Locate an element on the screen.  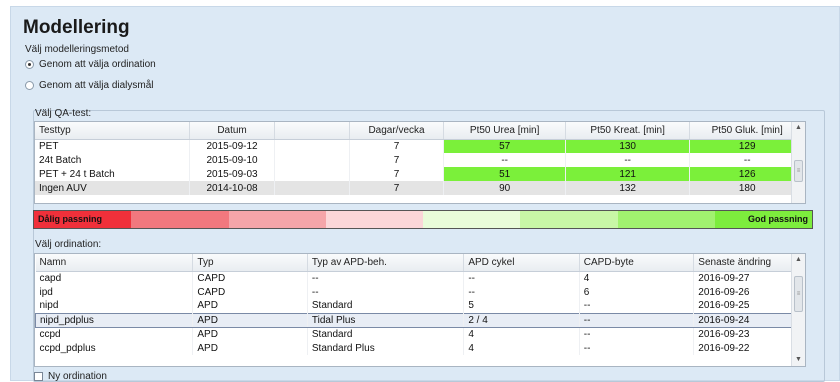
qa-cell: 180 is located at coordinates (747, 188).